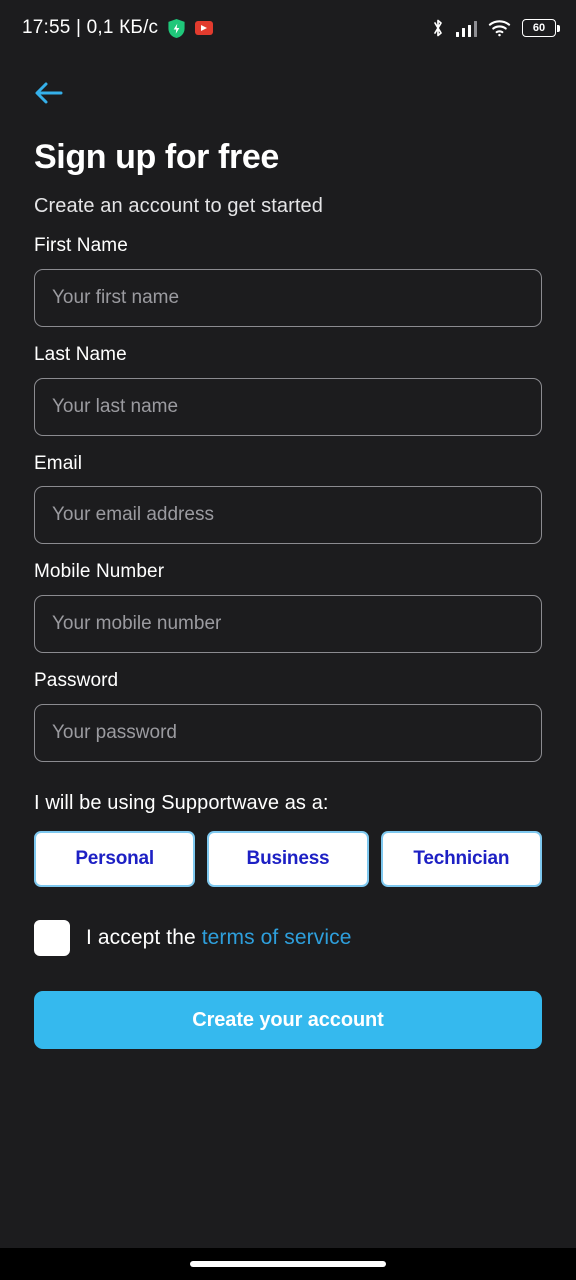  What do you see at coordinates (288, 624) in the screenshot?
I see `mobile-number-input` at bounding box center [288, 624].